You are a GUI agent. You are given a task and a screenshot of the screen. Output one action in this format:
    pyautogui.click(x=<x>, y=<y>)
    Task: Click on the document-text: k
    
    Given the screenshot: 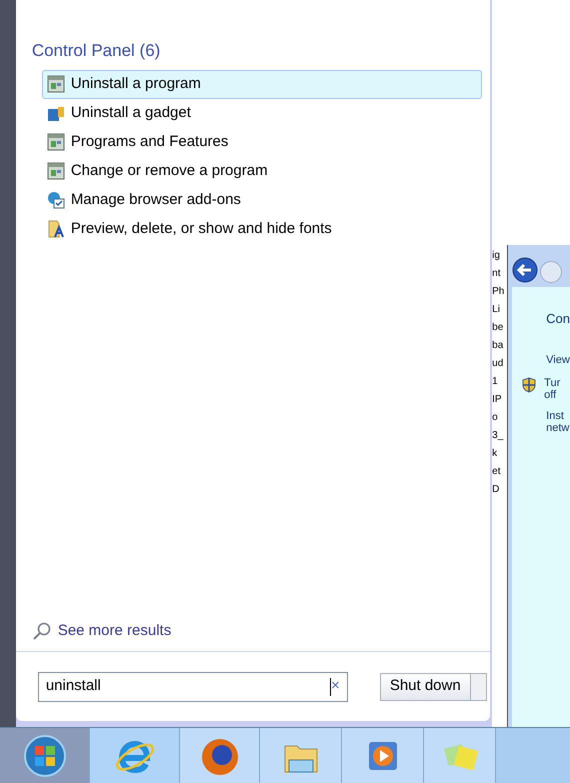 What is the action you would take?
    pyautogui.click(x=495, y=454)
    